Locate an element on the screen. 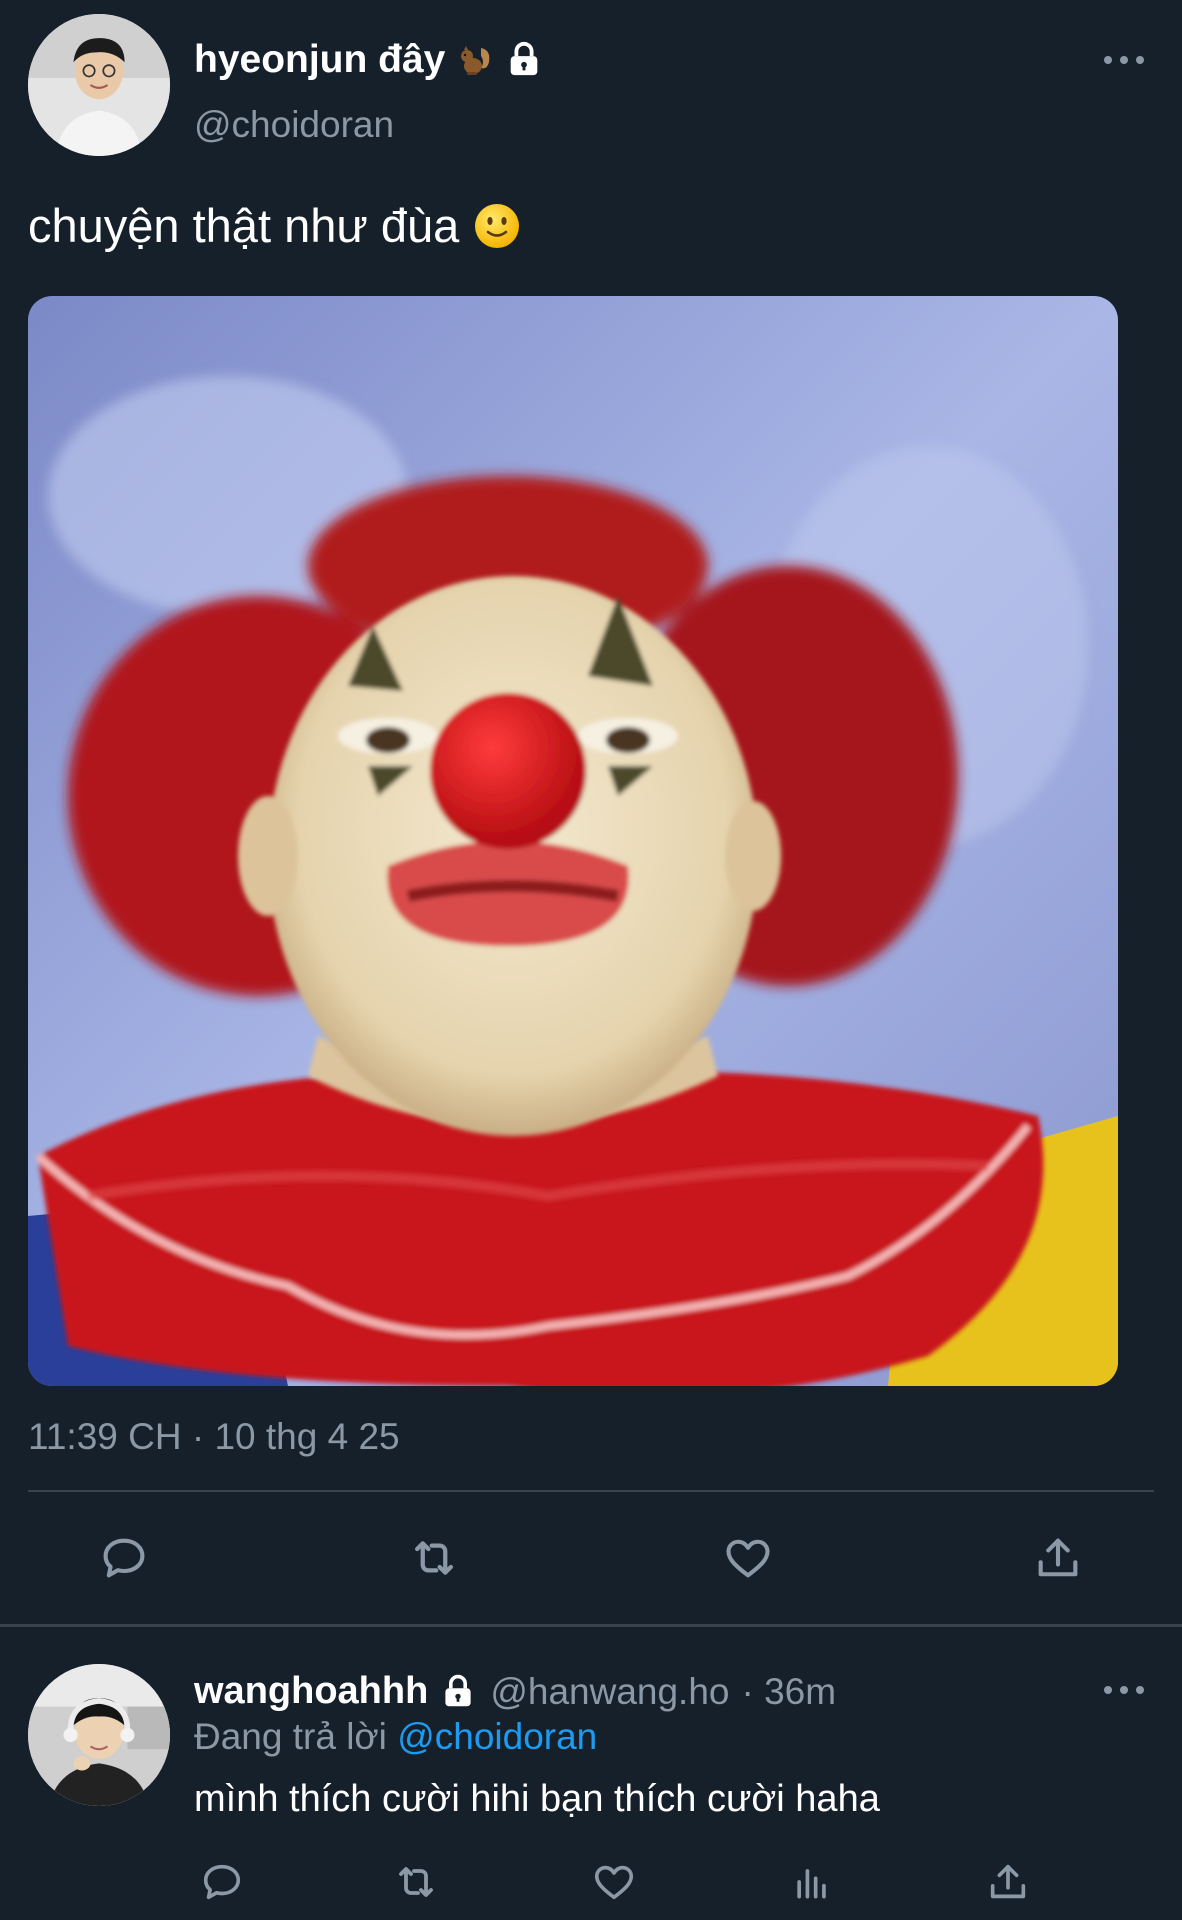  tweet-separator is located at coordinates (591, 1625).